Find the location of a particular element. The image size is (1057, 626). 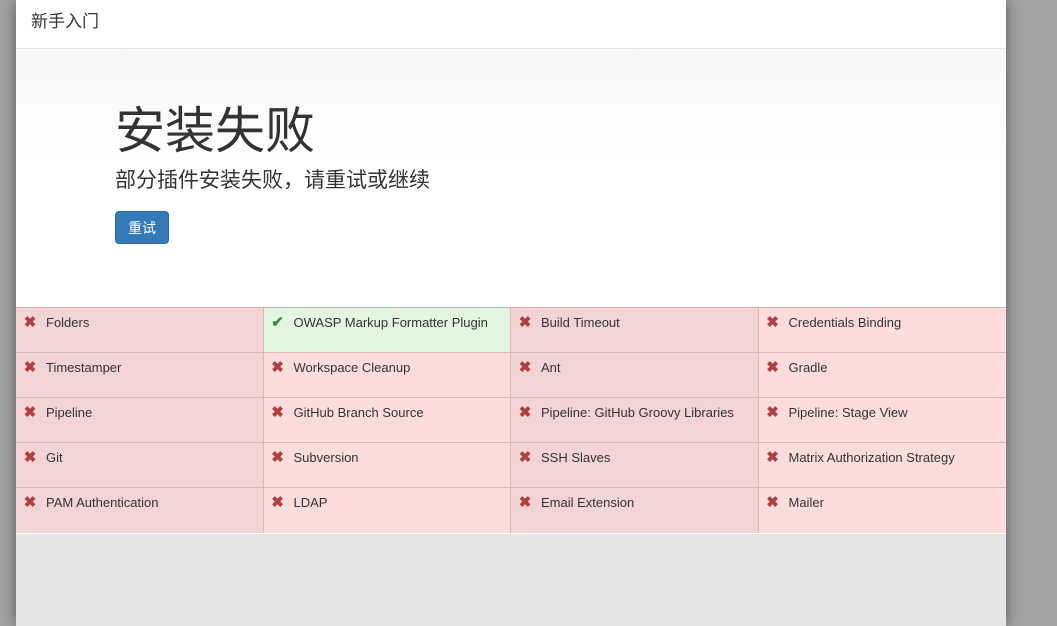

plugin-item: ✖ Matrix Authorization Strategy is located at coordinates (882, 465).